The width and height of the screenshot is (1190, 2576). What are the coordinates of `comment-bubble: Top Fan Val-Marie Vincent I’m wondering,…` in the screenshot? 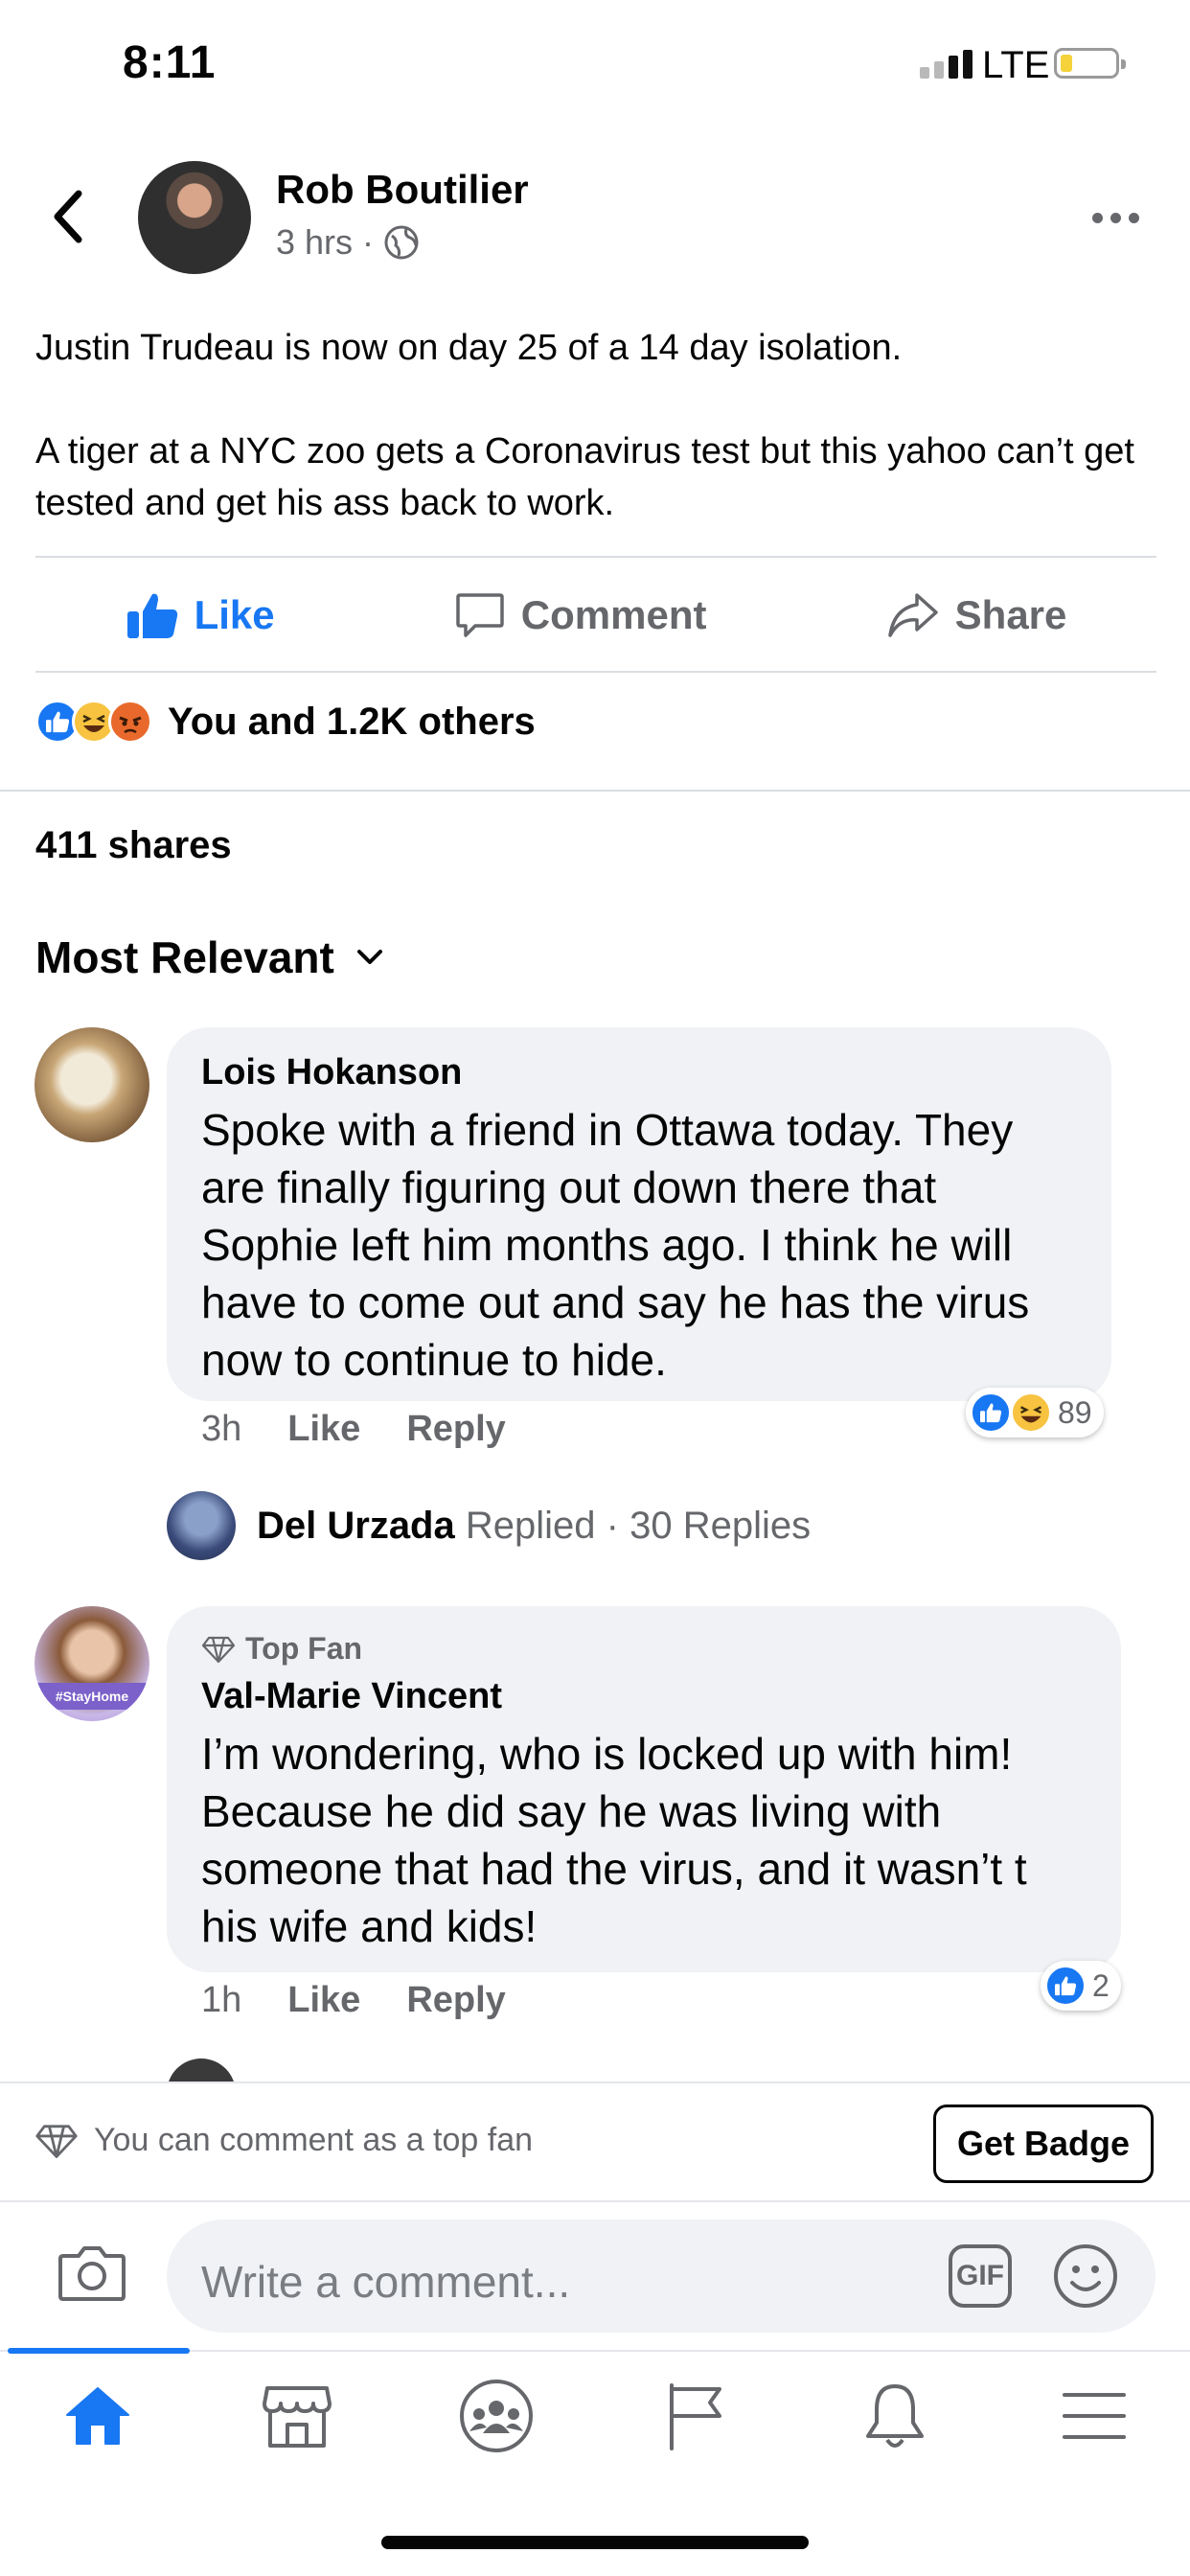 It's located at (644, 1789).